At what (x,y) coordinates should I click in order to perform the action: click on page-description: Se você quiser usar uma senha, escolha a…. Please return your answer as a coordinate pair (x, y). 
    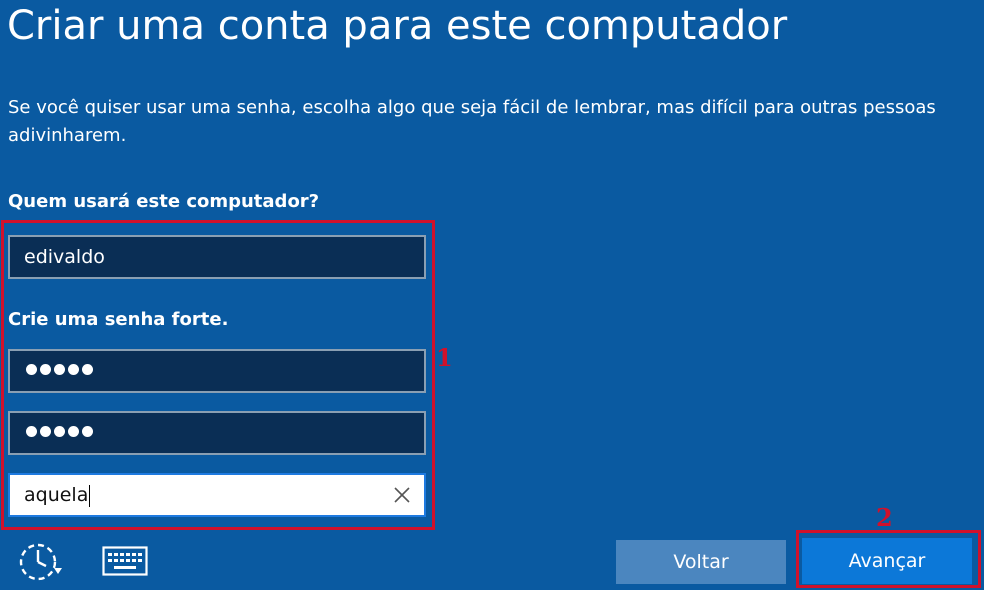
    Looking at the image, I should click on (472, 121).